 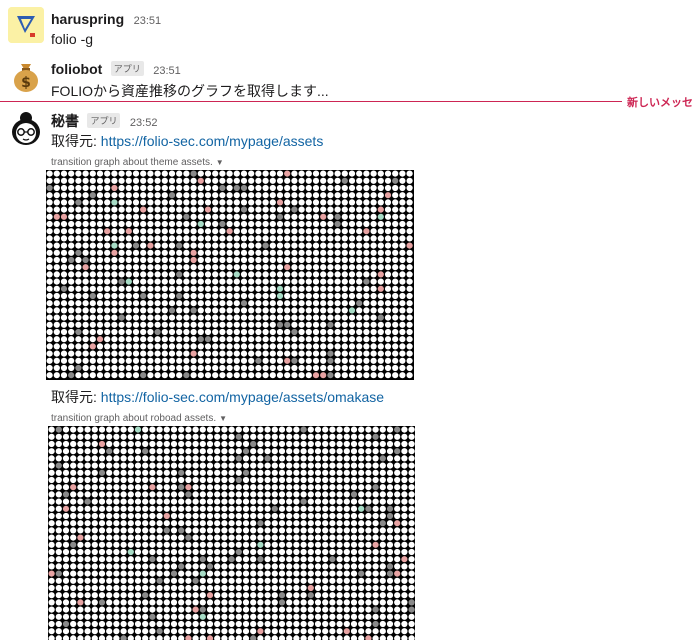 I want to click on source-link-assets: https://folio-sec.com/mypage/assets, so click(x=212, y=141).